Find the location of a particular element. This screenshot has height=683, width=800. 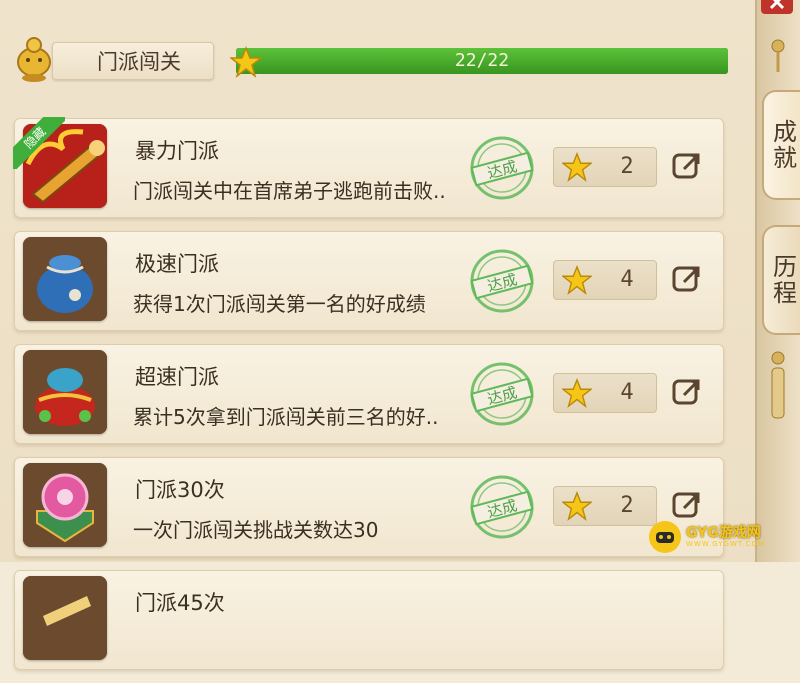

watermark-subtext: WWW.GYGWT.COM is located at coordinates (725, 544).